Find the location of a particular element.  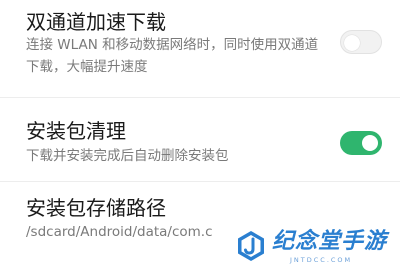

setting-description: 下载，大幅提升速度 is located at coordinates (87, 67).